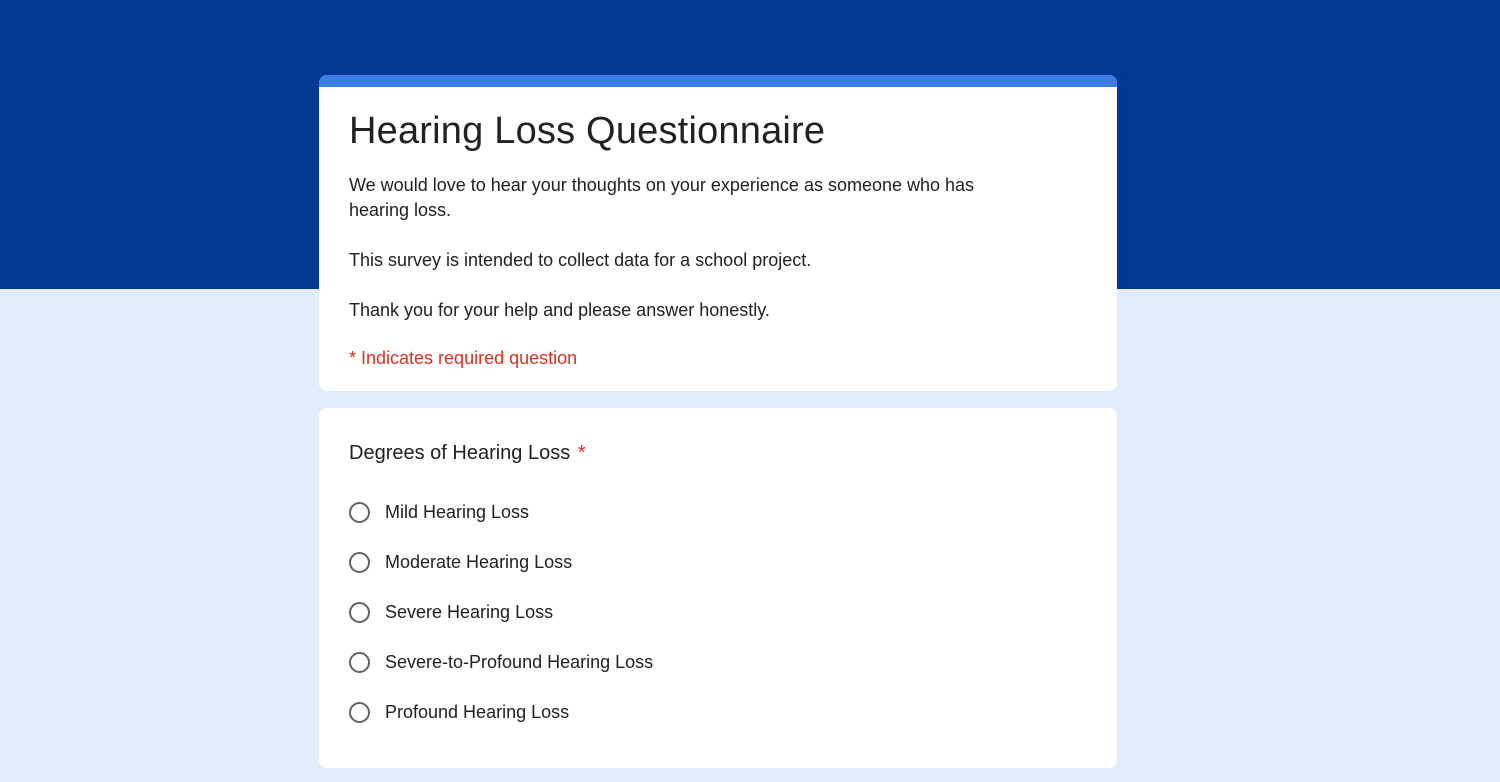 This screenshot has height=782, width=1500. Describe the element at coordinates (469, 612) in the screenshot. I see `radio-option-label: Severe Hearing Loss` at that location.